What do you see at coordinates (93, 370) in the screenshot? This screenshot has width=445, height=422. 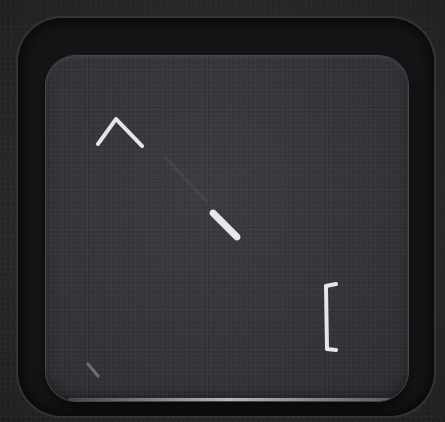 I see `corner-mark` at bounding box center [93, 370].